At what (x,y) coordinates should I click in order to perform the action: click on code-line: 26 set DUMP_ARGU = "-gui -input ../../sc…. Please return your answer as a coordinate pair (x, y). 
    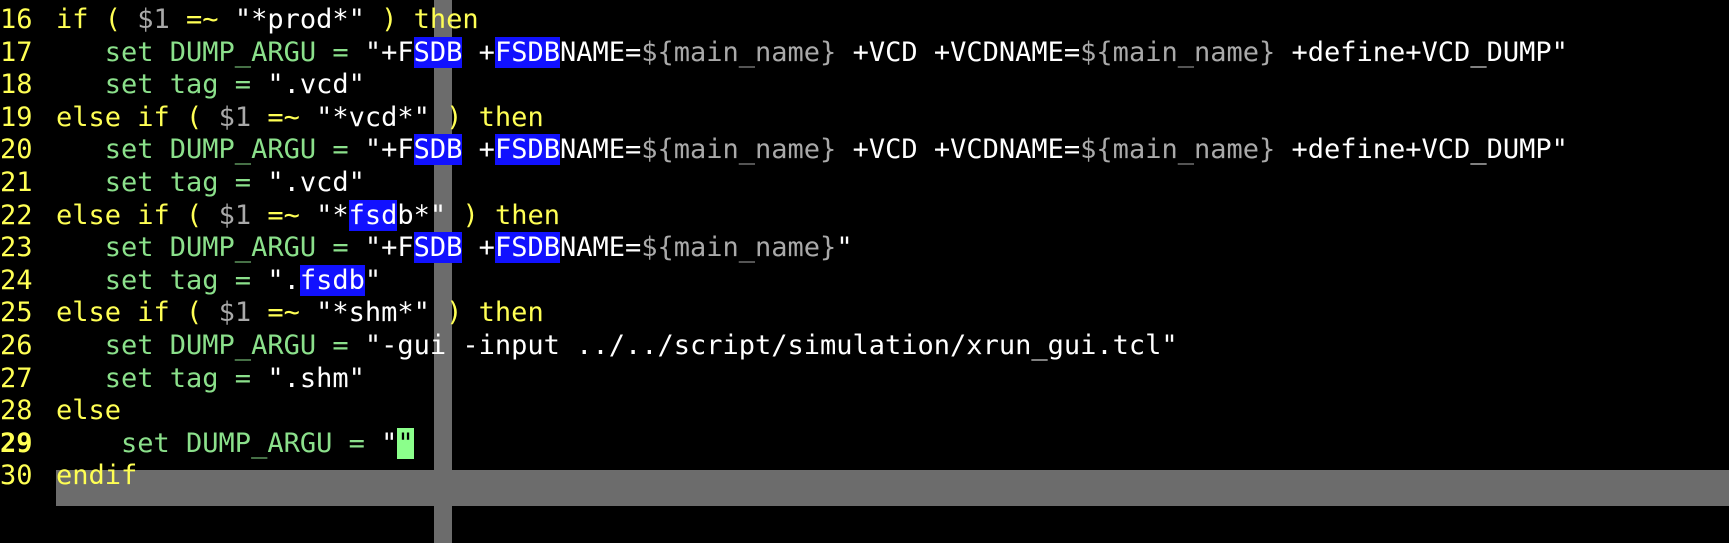
    Looking at the image, I should click on (589, 346).